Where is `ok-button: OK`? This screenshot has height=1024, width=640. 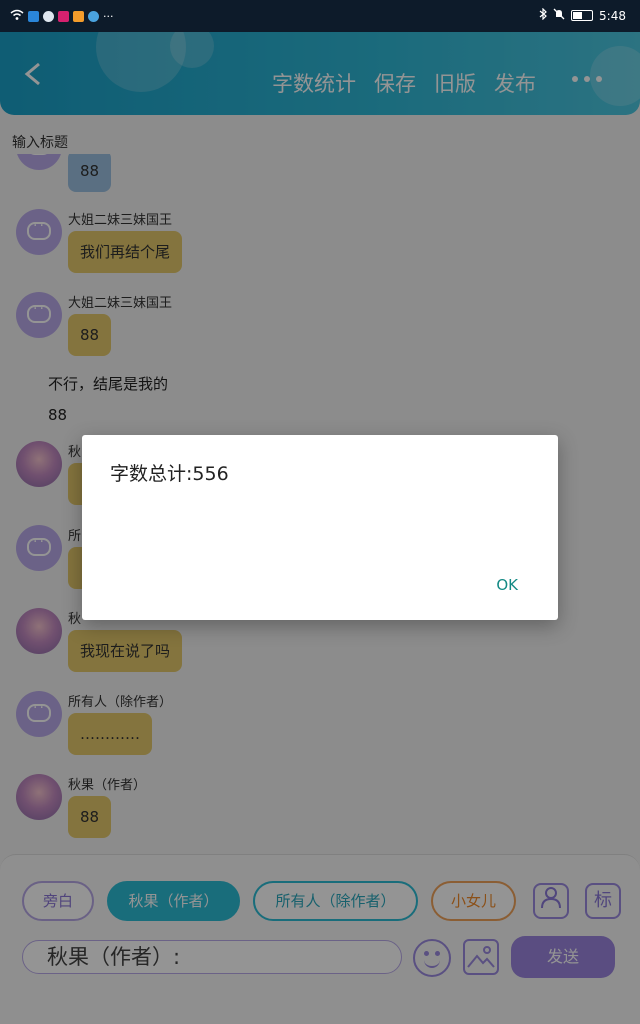
ok-button: OK is located at coordinates (507, 585).